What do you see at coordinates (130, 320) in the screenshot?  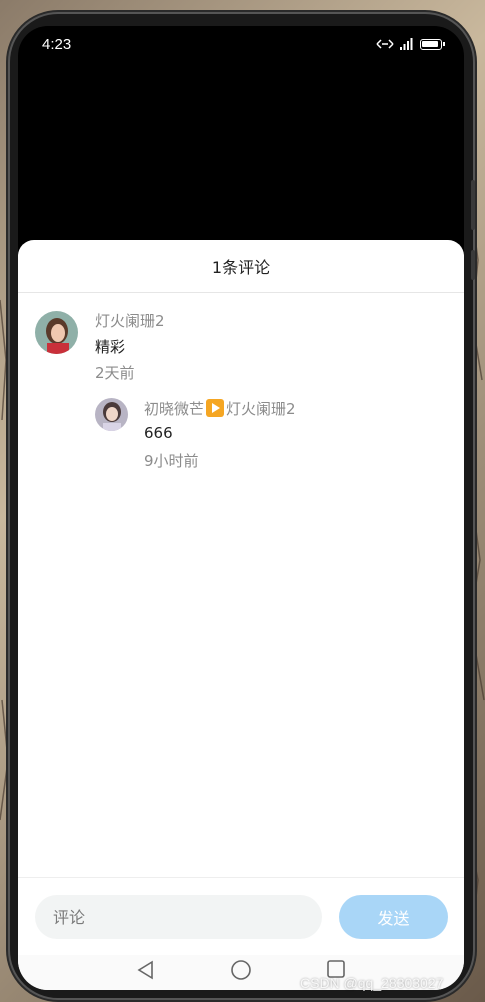 I see `comment-author: 灯火阑珊2` at bounding box center [130, 320].